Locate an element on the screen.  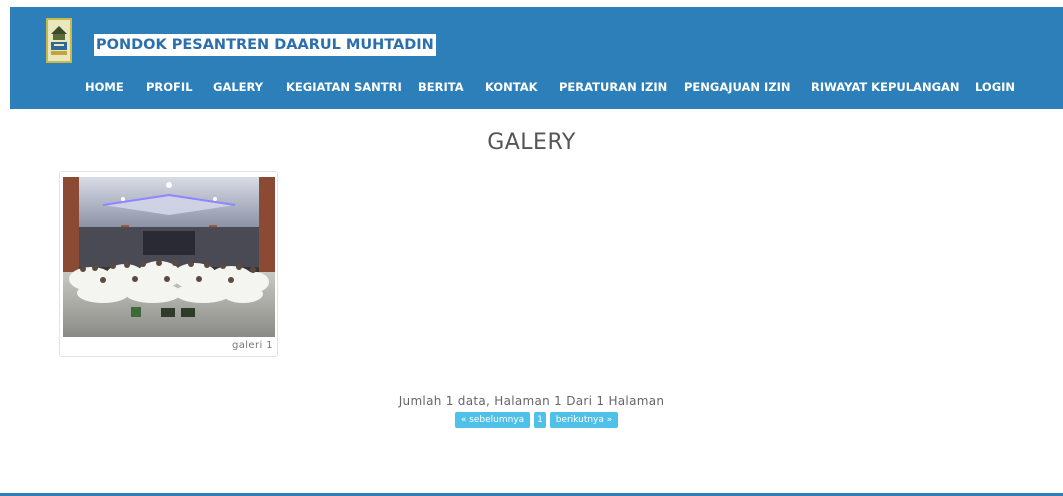
school-logo is located at coordinates (59, 40).